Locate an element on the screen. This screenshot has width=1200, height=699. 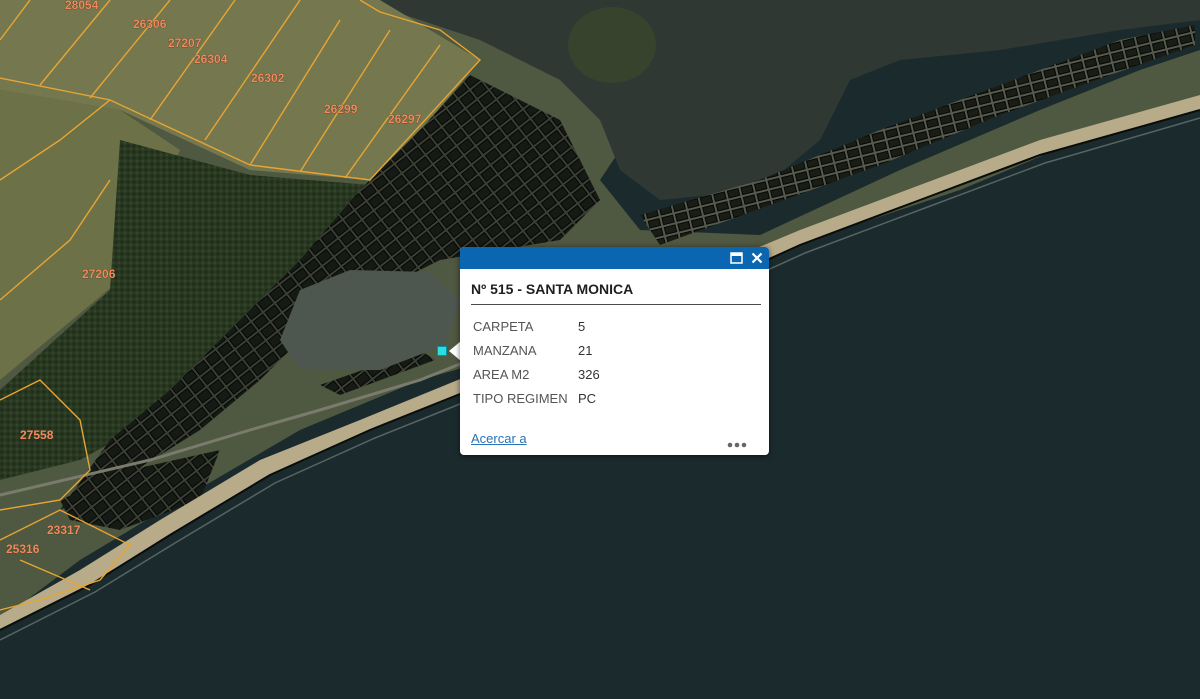
parcel-label: 26304 is located at coordinates (211, 59).